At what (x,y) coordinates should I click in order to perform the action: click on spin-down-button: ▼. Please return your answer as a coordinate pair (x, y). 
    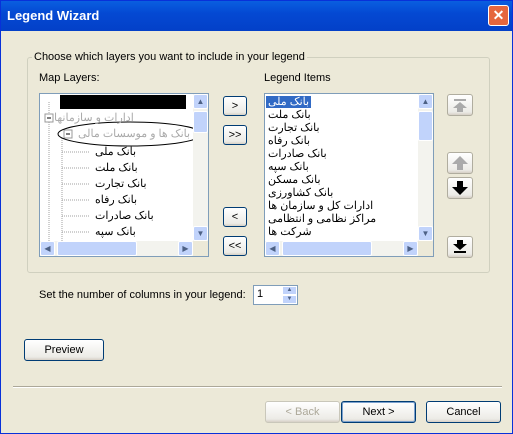
    Looking at the image, I should click on (289, 299).